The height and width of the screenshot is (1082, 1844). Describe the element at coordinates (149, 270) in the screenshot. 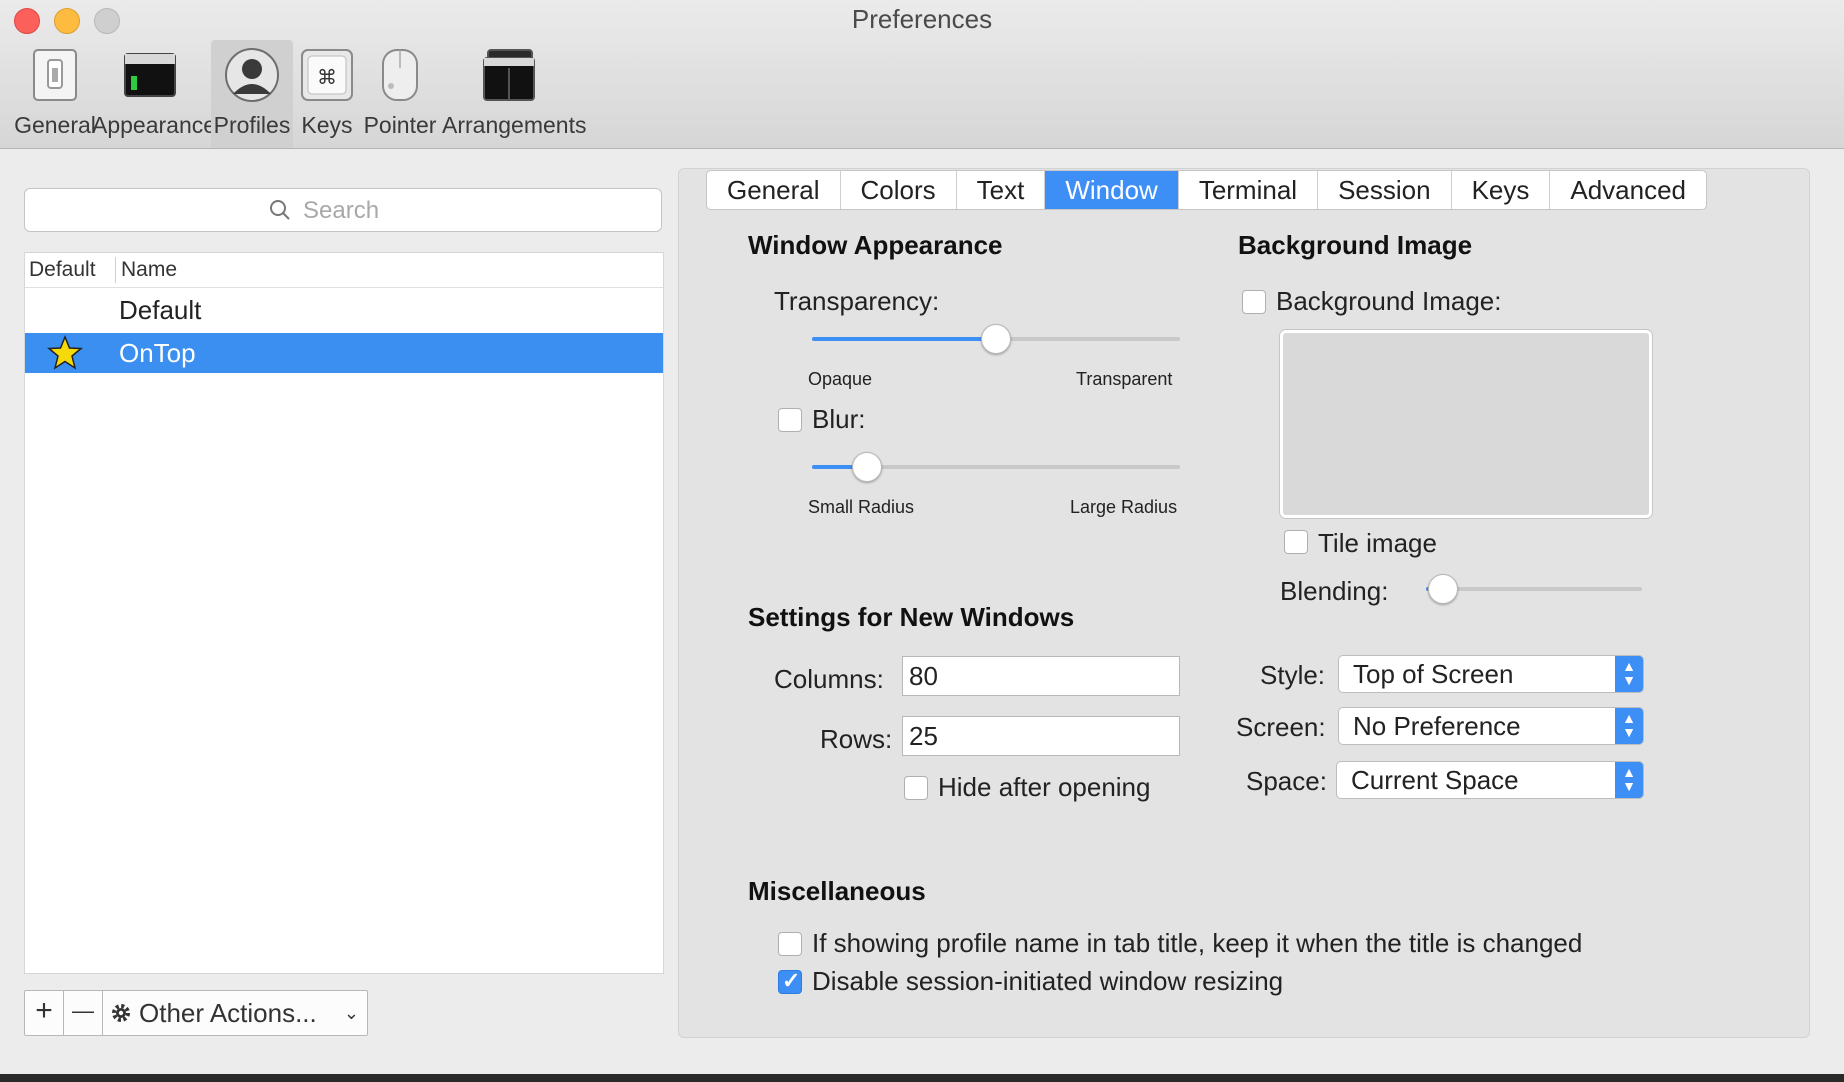

I see `column-header-name: Name` at that location.